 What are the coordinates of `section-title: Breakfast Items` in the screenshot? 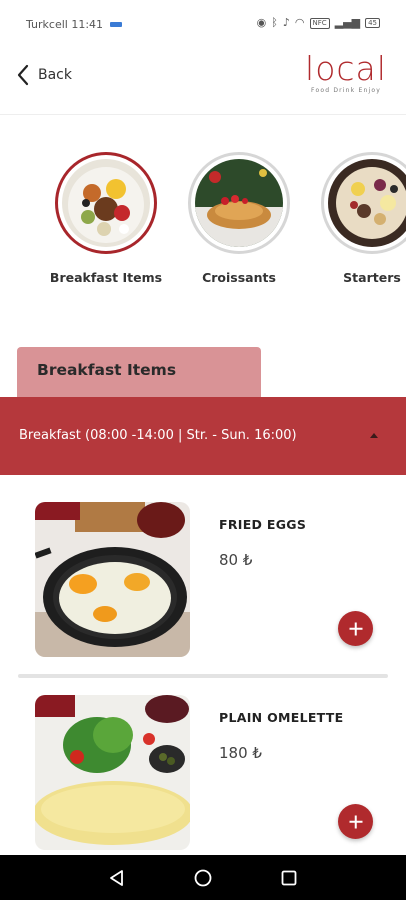 It's located at (107, 370).